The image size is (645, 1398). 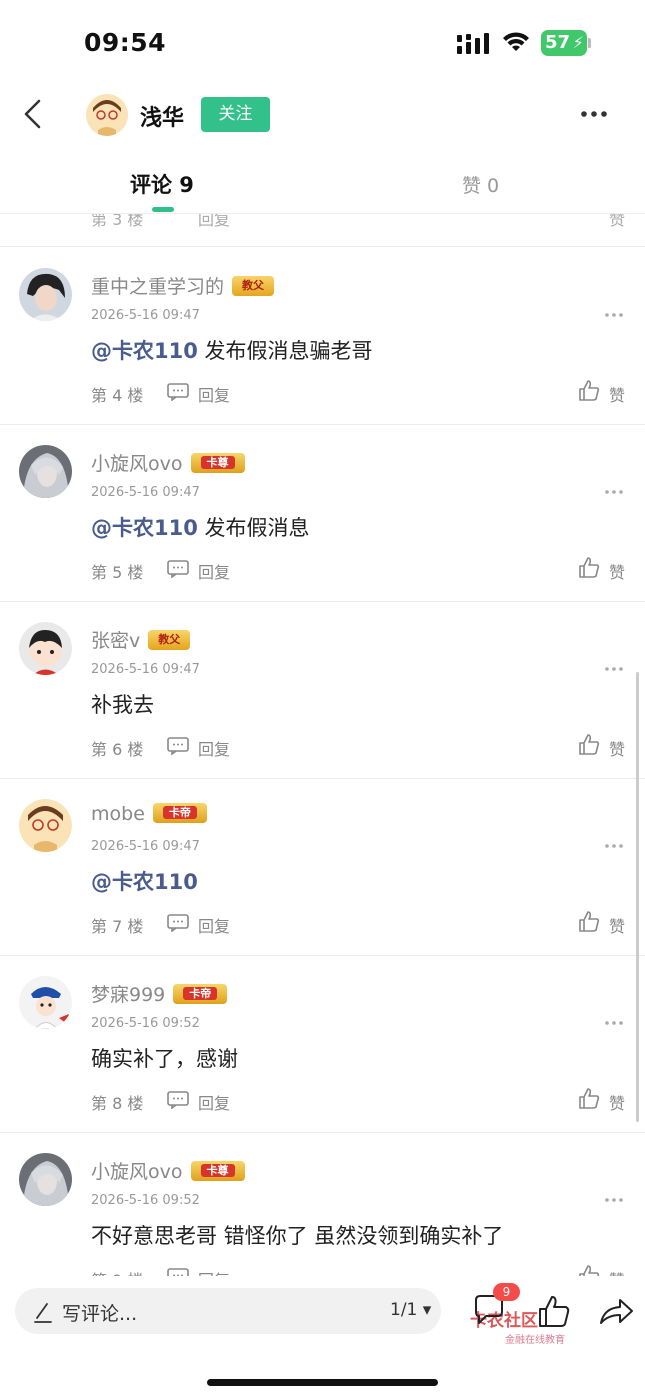 I want to click on floor-label: 第 7 楼, so click(x=117, y=926).